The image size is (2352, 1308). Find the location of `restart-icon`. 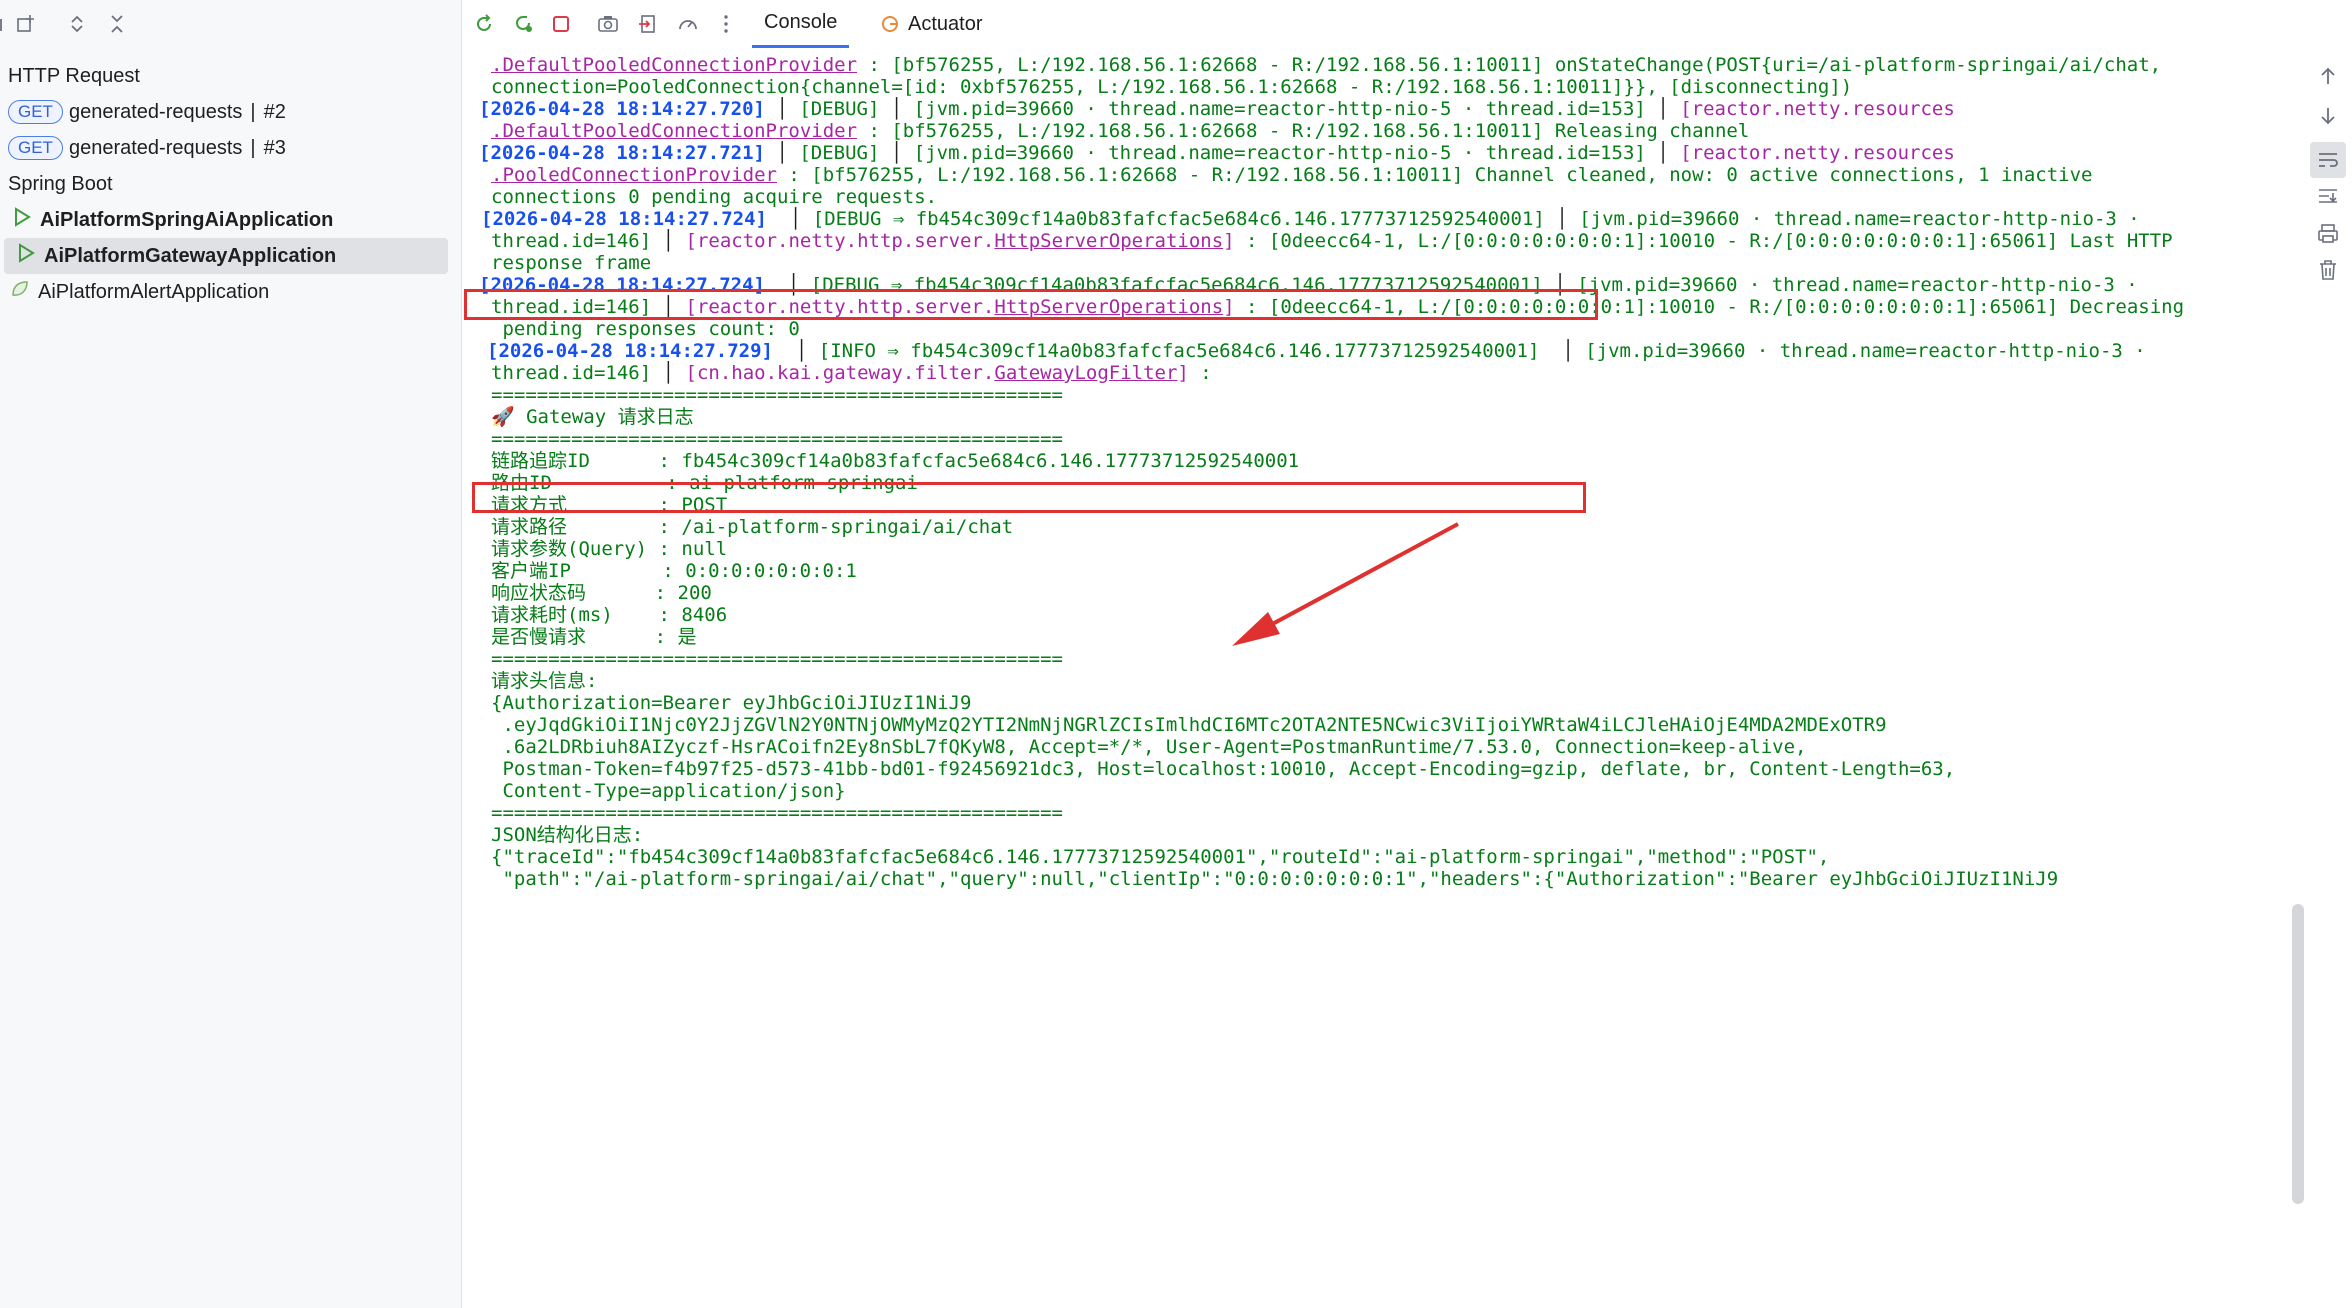

restart-icon is located at coordinates (524, 24).